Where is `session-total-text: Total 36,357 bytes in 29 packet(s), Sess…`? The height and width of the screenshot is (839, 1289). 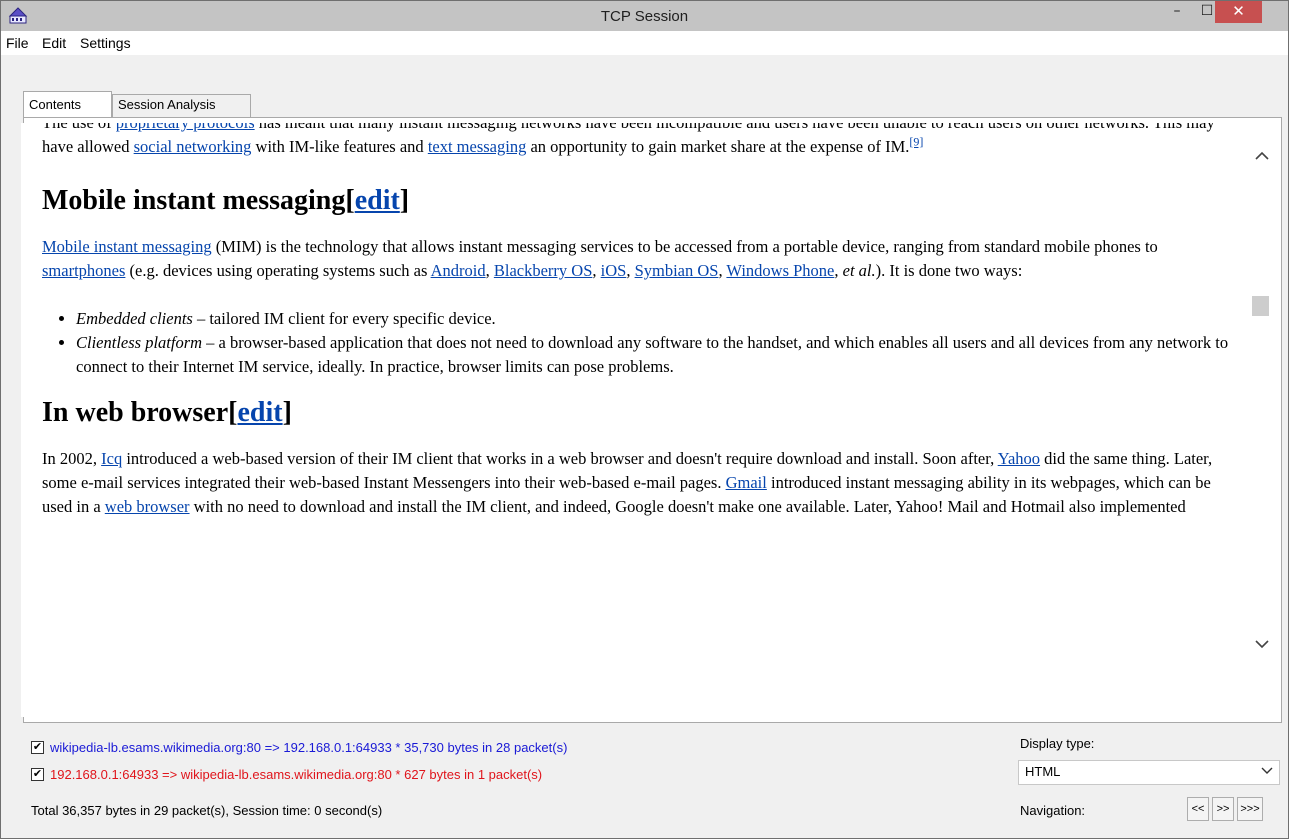 session-total-text: Total 36,357 bytes in 29 packet(s), Sess… is located at coordinates (207, 810).